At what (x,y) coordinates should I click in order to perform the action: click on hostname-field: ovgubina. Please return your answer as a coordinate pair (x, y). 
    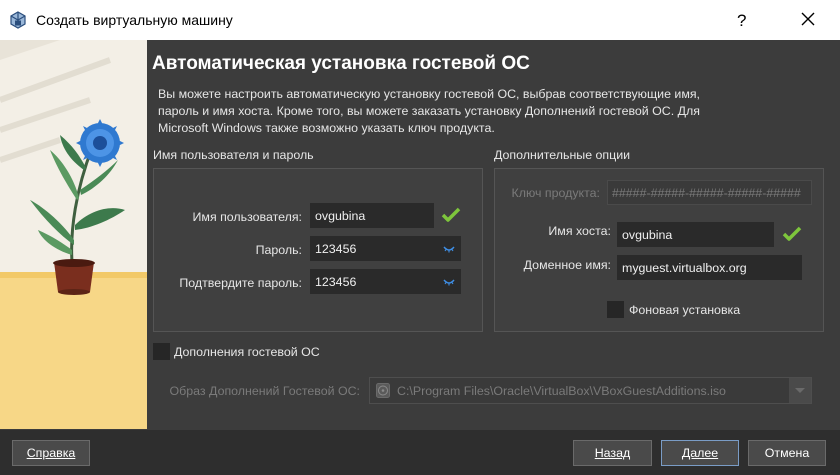
    Looking at the image, I should click on (695, 234).